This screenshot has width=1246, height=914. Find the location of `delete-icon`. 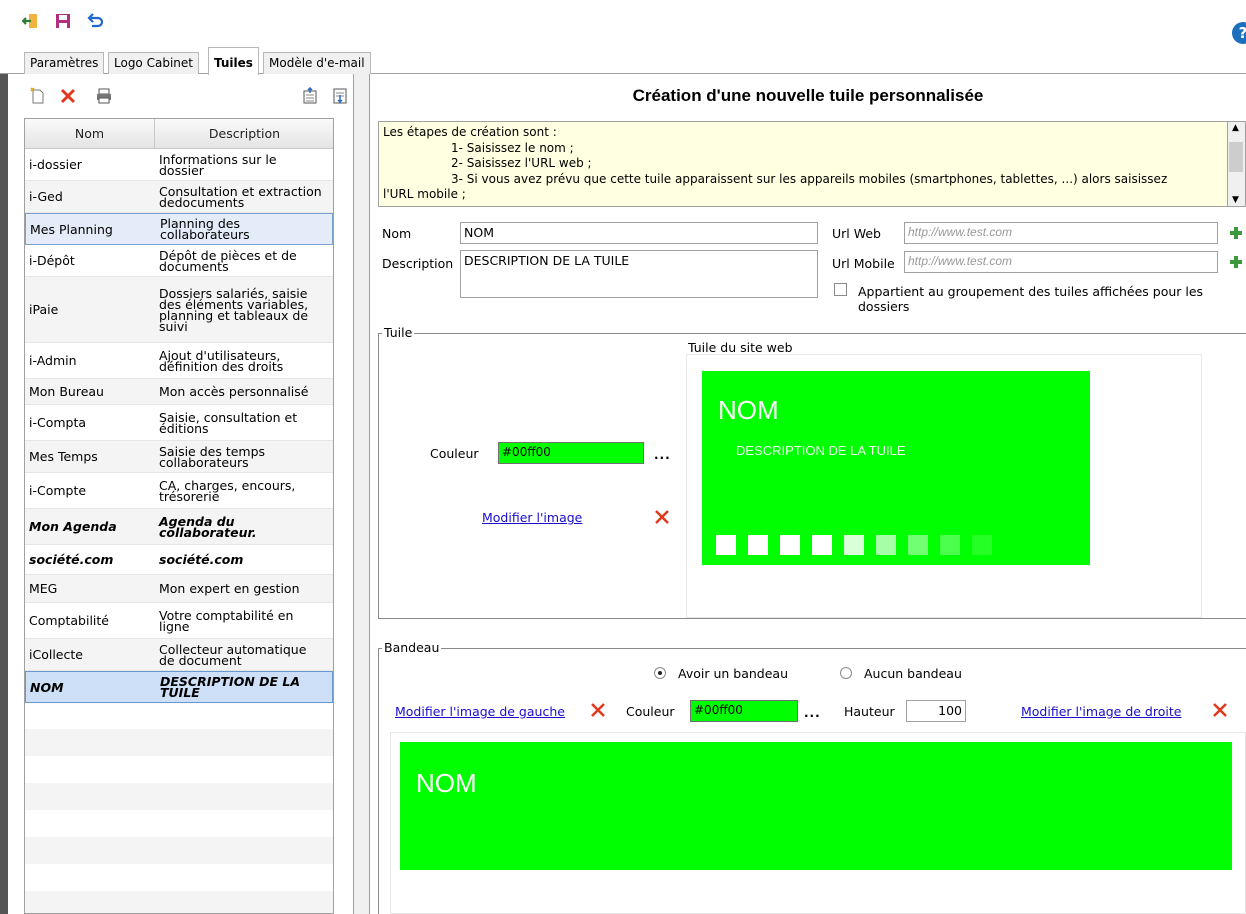

delete-icon is located at coordinates (68, 96).